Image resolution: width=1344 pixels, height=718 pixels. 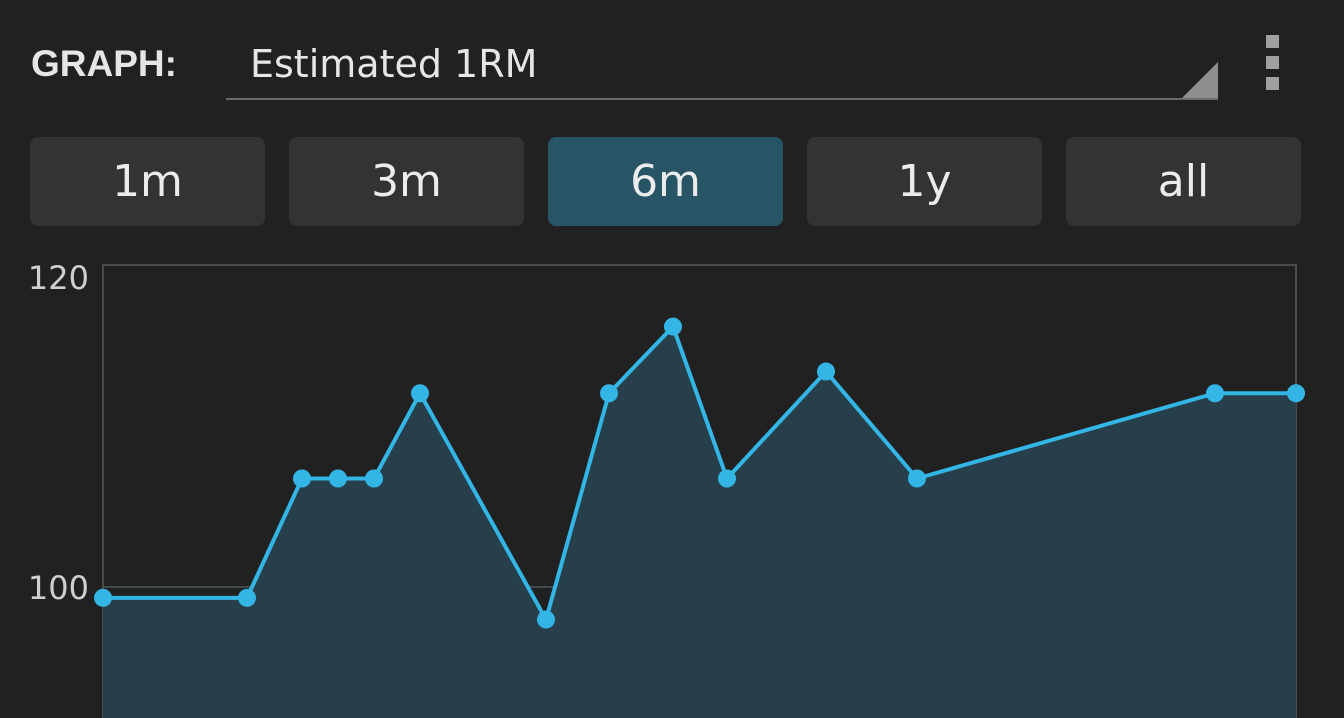 What do you see at coordinates (394, 64) in the screenshot?
I see `graph-type-value: Estimated 1RM` at bounding box center [394, 64].